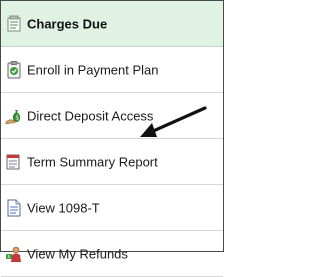  What do you see at coordinates (14, 24) in the screenshot?
I see `charges-due-icon` at bounding box center [14, 24].